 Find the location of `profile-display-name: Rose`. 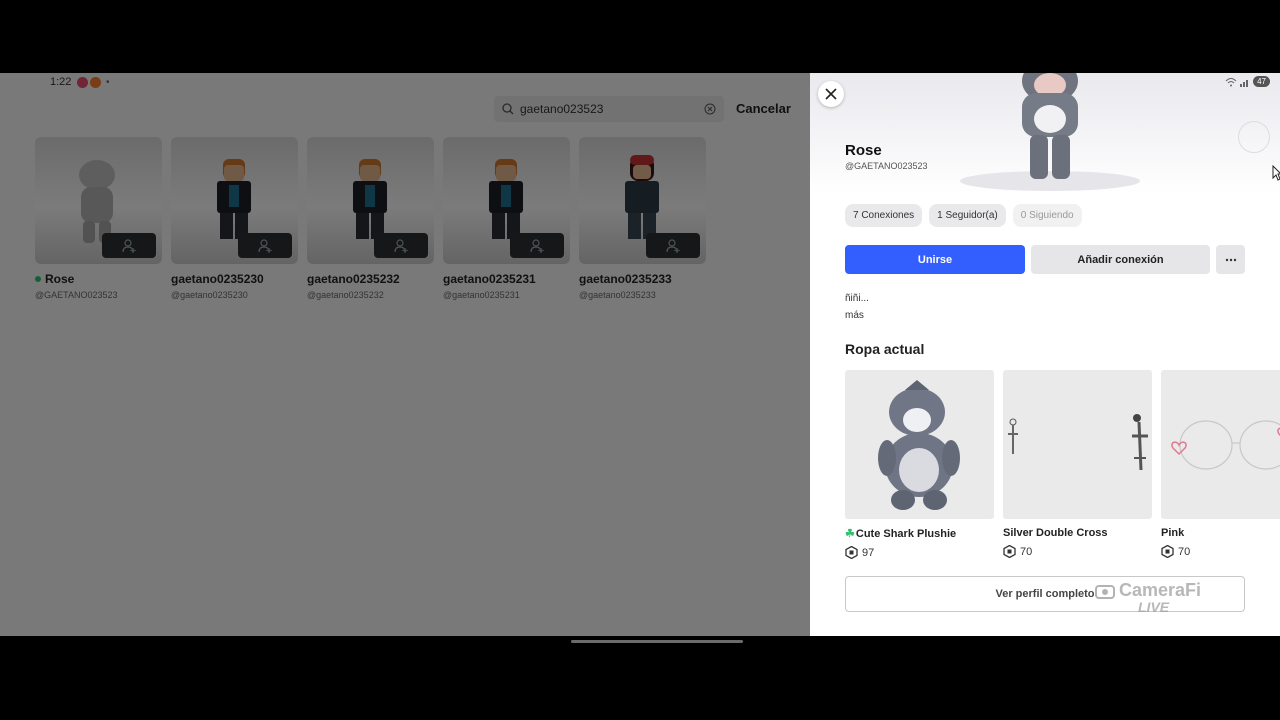

profile-display-name: Rose is located at coordinates (863, 150).